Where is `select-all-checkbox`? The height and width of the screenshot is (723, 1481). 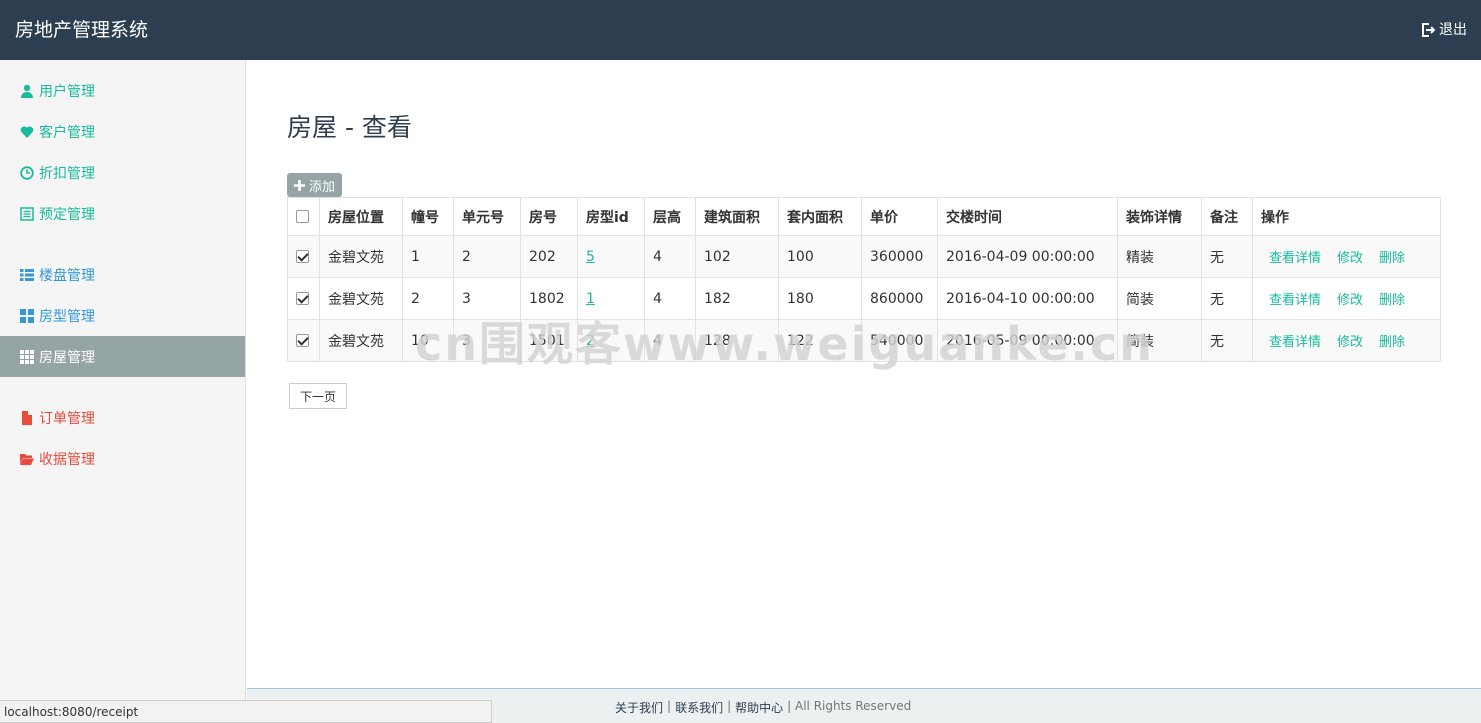
select-all-checkbox is located at coordinates (302, 216).